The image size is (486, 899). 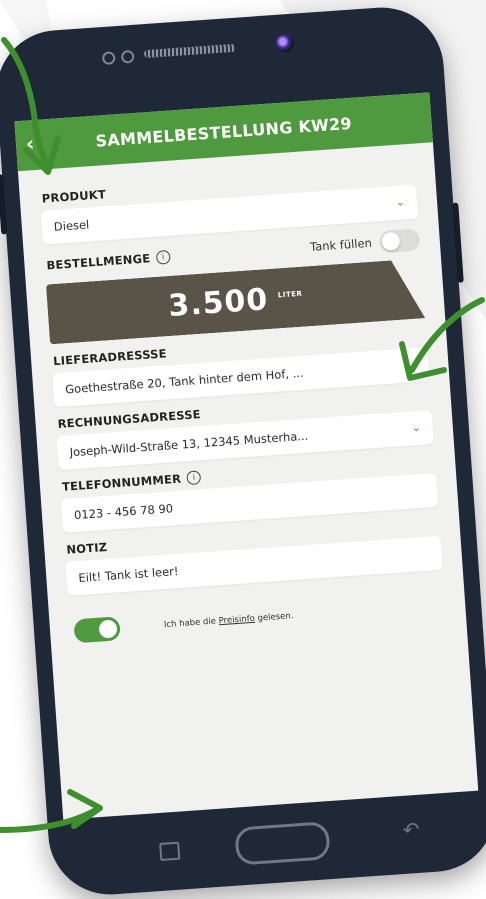 What do you see at coordinates (118, 57) in the screenshot?
I see `sensor-dots` at bounding box center [118, 57].